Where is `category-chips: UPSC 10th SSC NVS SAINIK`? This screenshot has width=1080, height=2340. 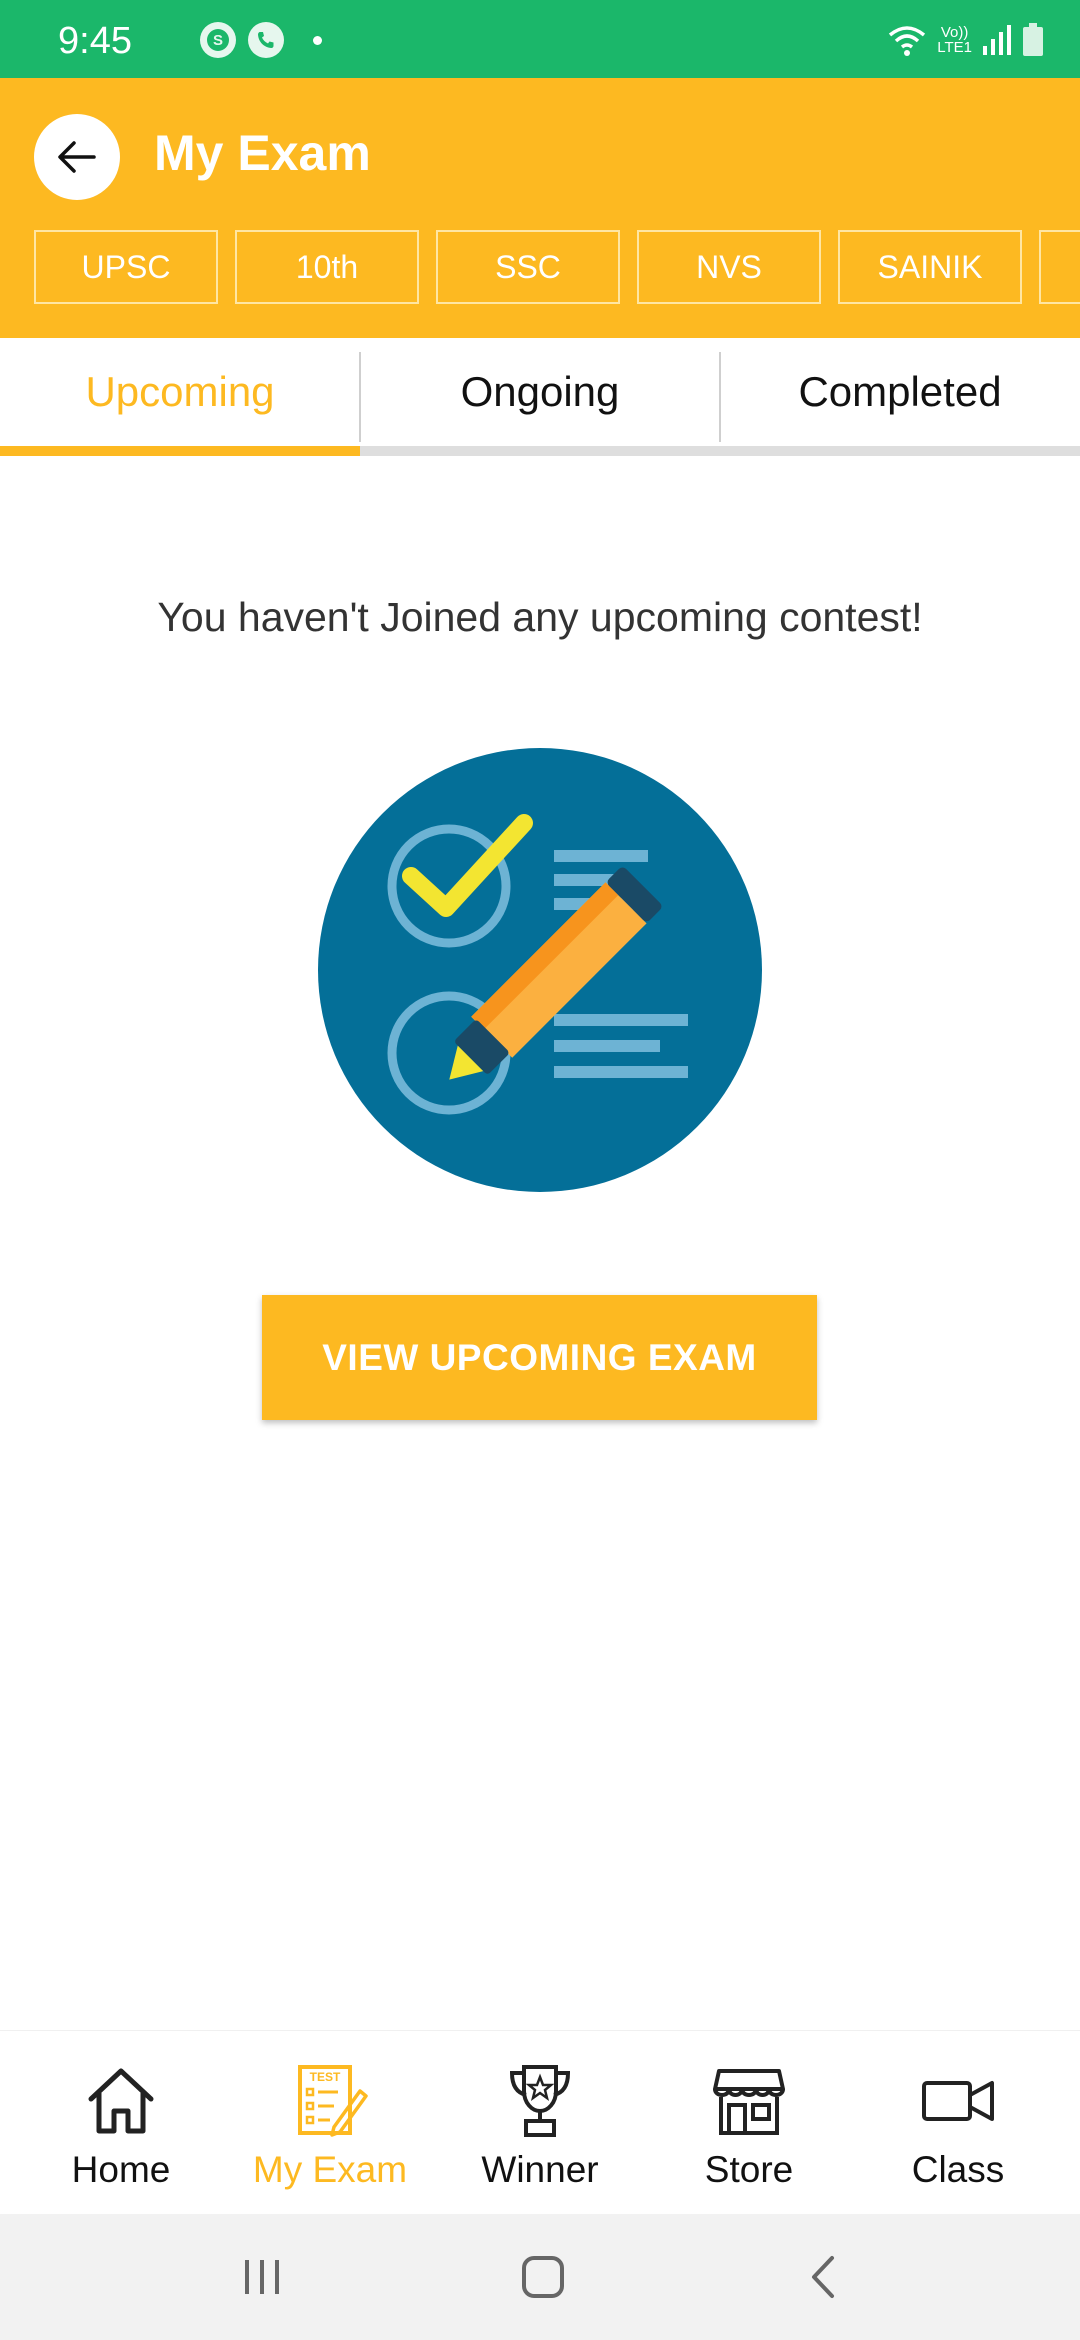
category-chips: UPSC 10th SSC NVS SAINIK is located at coordinates (557, 267).